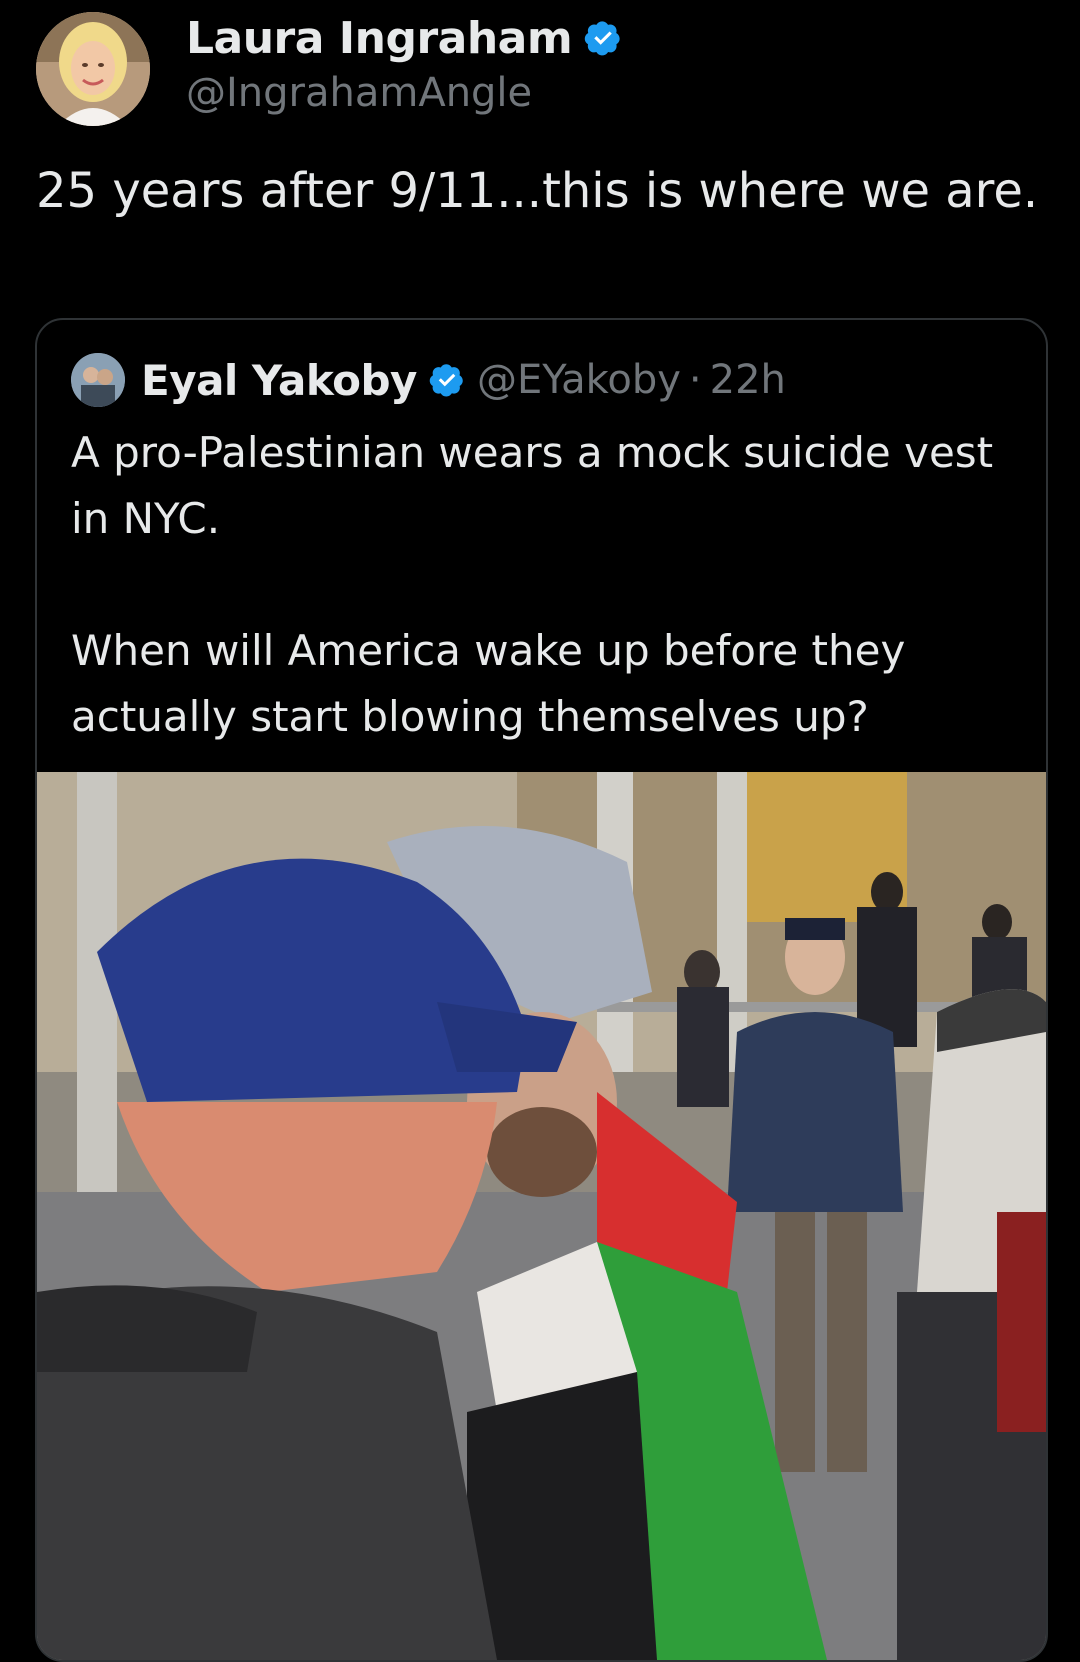 The image size is (1080, 1662). I want to click on author-block: Laura Ingraham @IngrahamAngle, so click(404, 63).